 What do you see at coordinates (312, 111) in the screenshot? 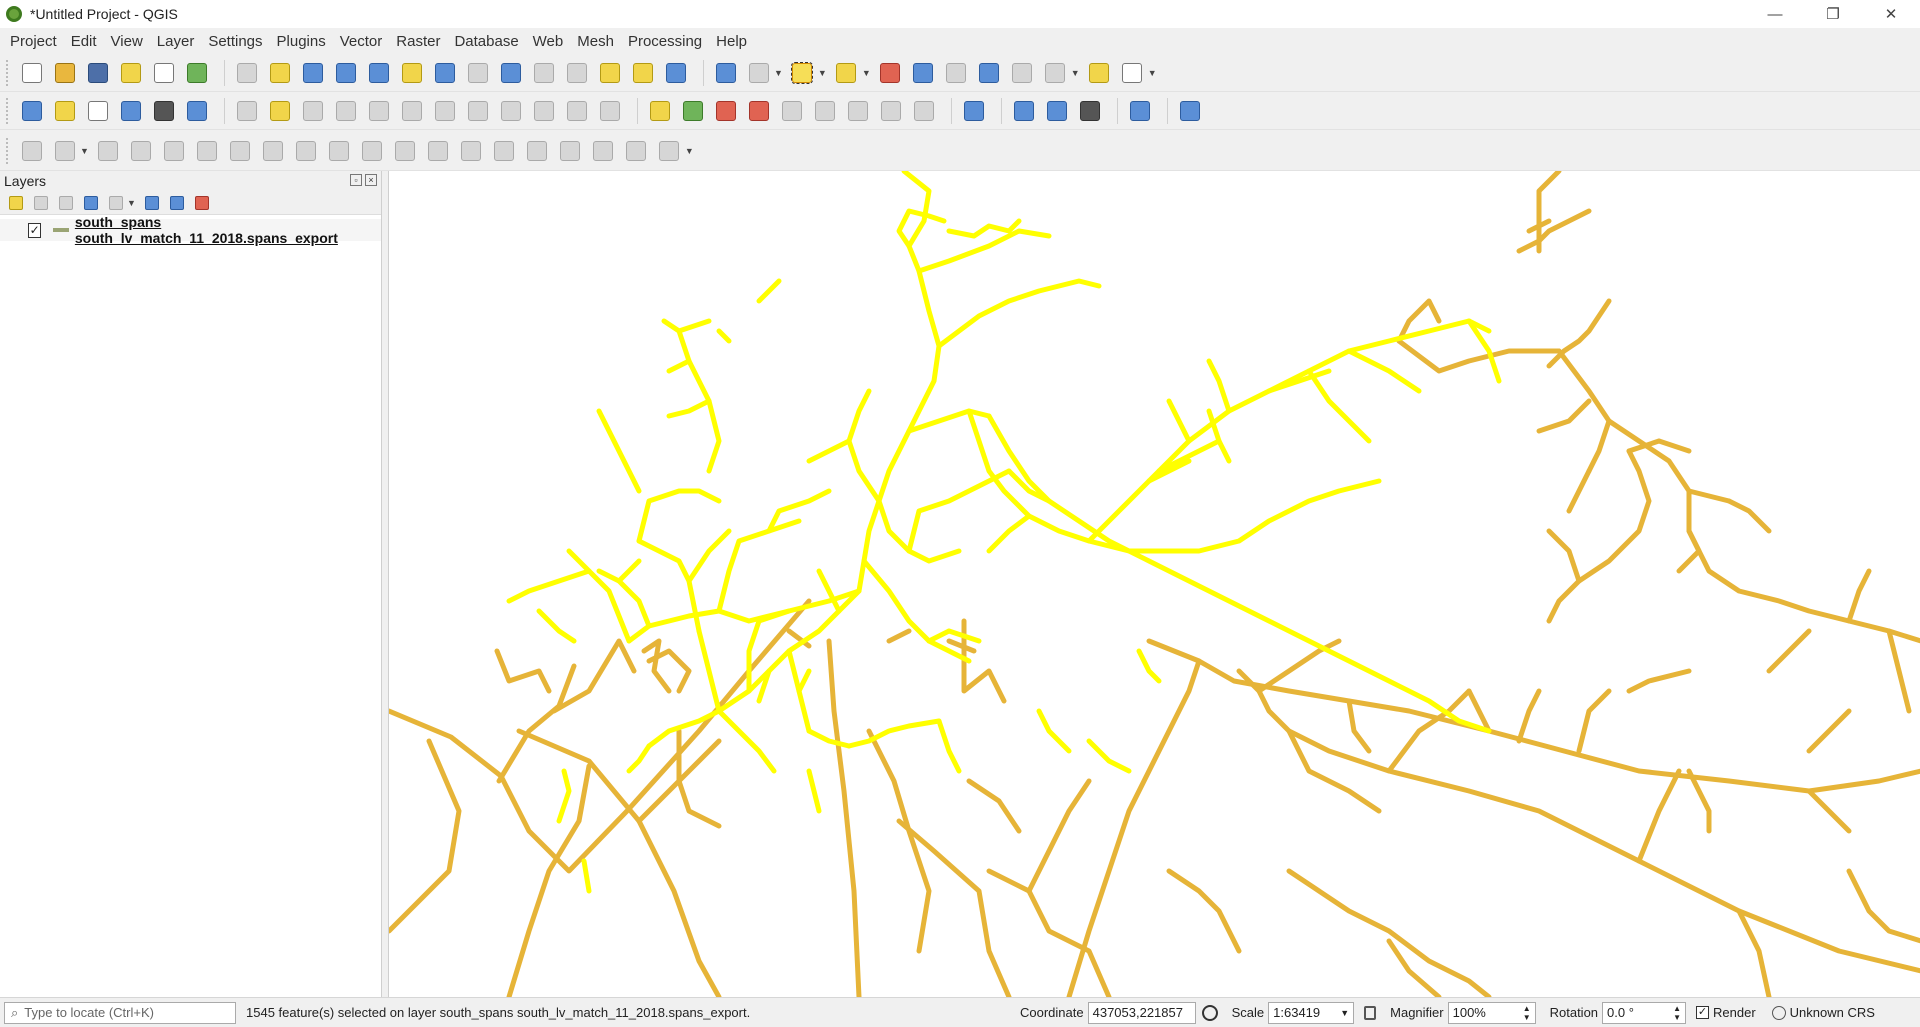
I see `save-edits-button` at bounding box center [312, 111].